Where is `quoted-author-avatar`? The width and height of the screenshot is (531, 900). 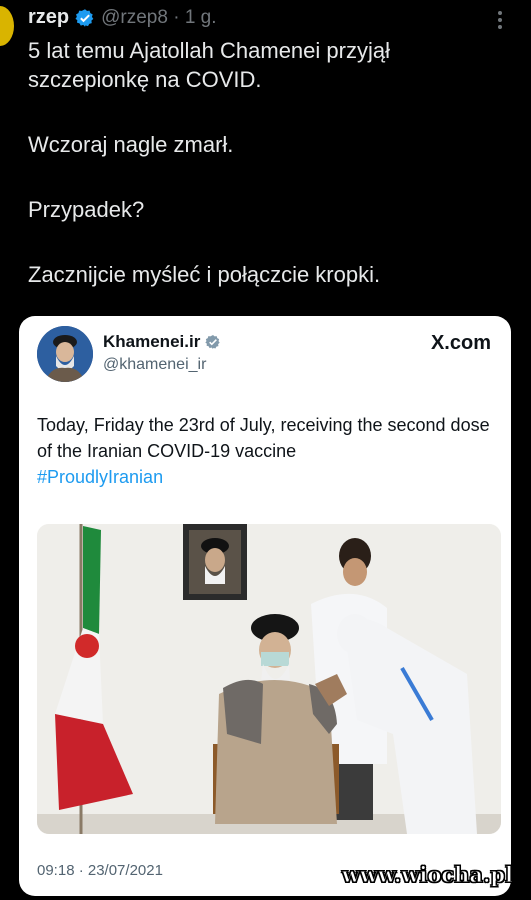
quoted-author-avatar is located at coordinates (65, 354).